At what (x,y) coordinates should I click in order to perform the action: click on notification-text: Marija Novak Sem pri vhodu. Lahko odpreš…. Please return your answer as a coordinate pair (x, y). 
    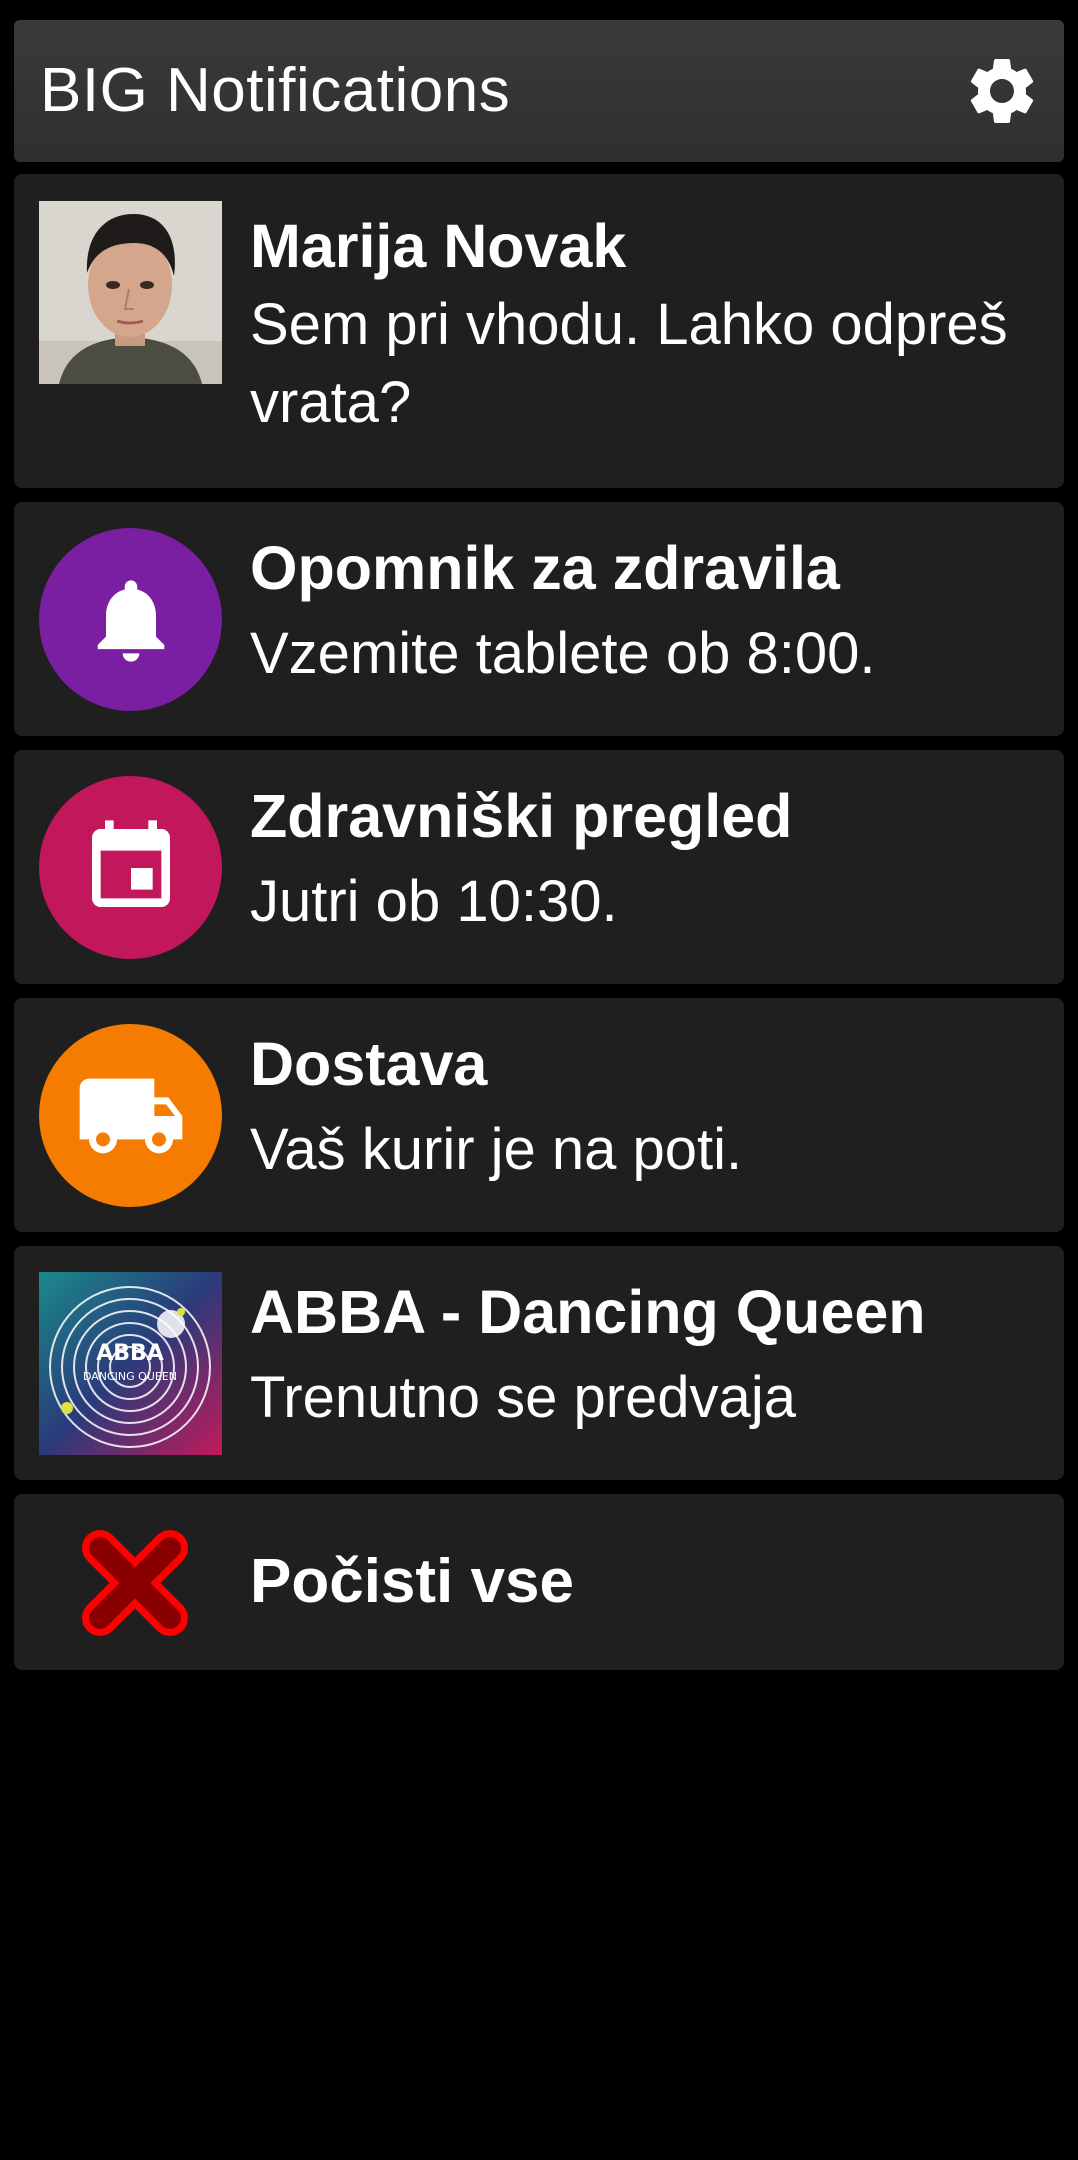
    Looking at the image, I should click on (647, 326).